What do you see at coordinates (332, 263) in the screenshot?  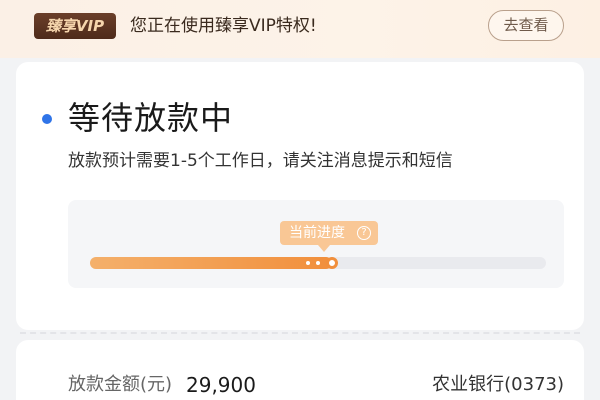 I see `progress-knob` at bounding box center [332, 263].